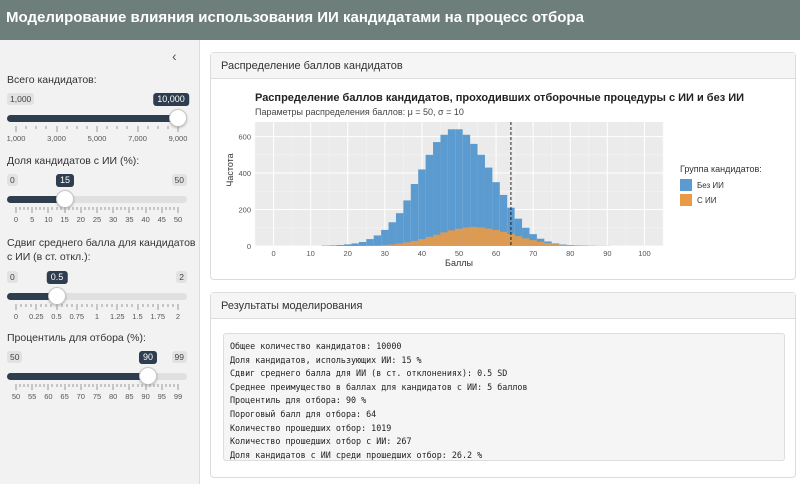 The width and height of the screenshot is (800, 484). What do you see at coordinates (321, 441) in the screenshot?
I see `result-line: Количество прошедших отбор с ИИ: 267` at bounding box center [321, 441].